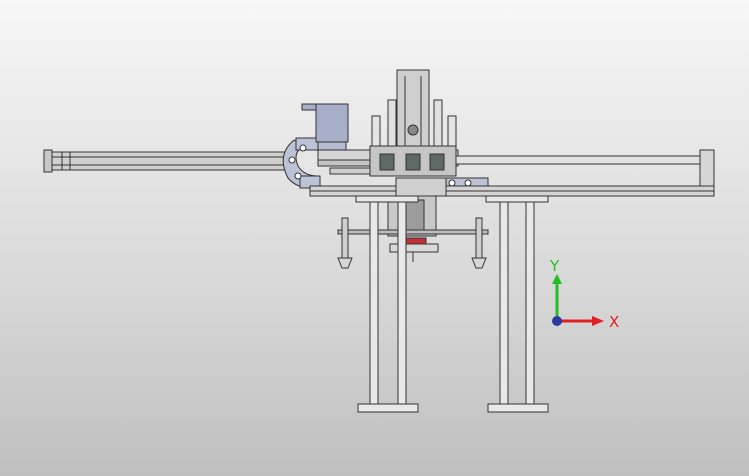 Image resolution: width=749 pixels, height=476 pixels. Describe the element at coordinates (614, 322) in the screenshot. I see `x-axis-label: X` at that location.